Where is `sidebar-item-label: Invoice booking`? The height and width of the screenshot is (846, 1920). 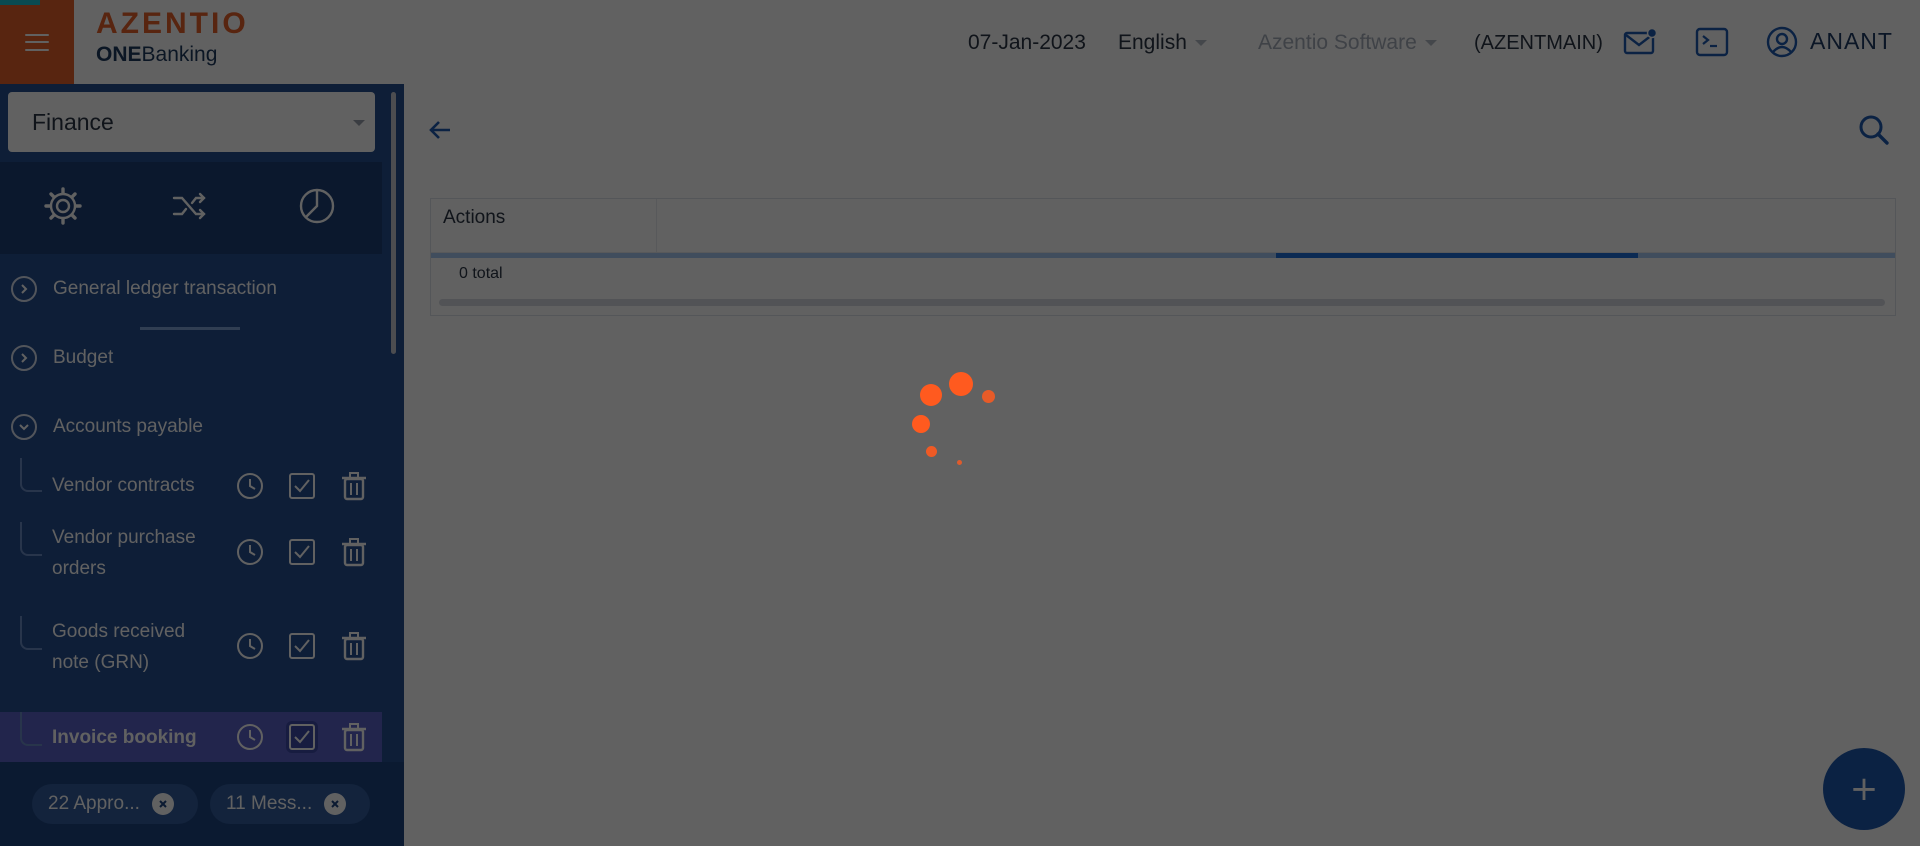
sidebar-item-label: Invoice booking is located at coordinates (124, 737).